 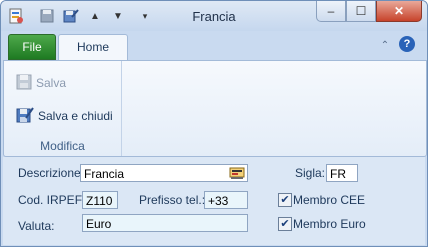 I want to click on save-icon, so click(x=24, y=83).